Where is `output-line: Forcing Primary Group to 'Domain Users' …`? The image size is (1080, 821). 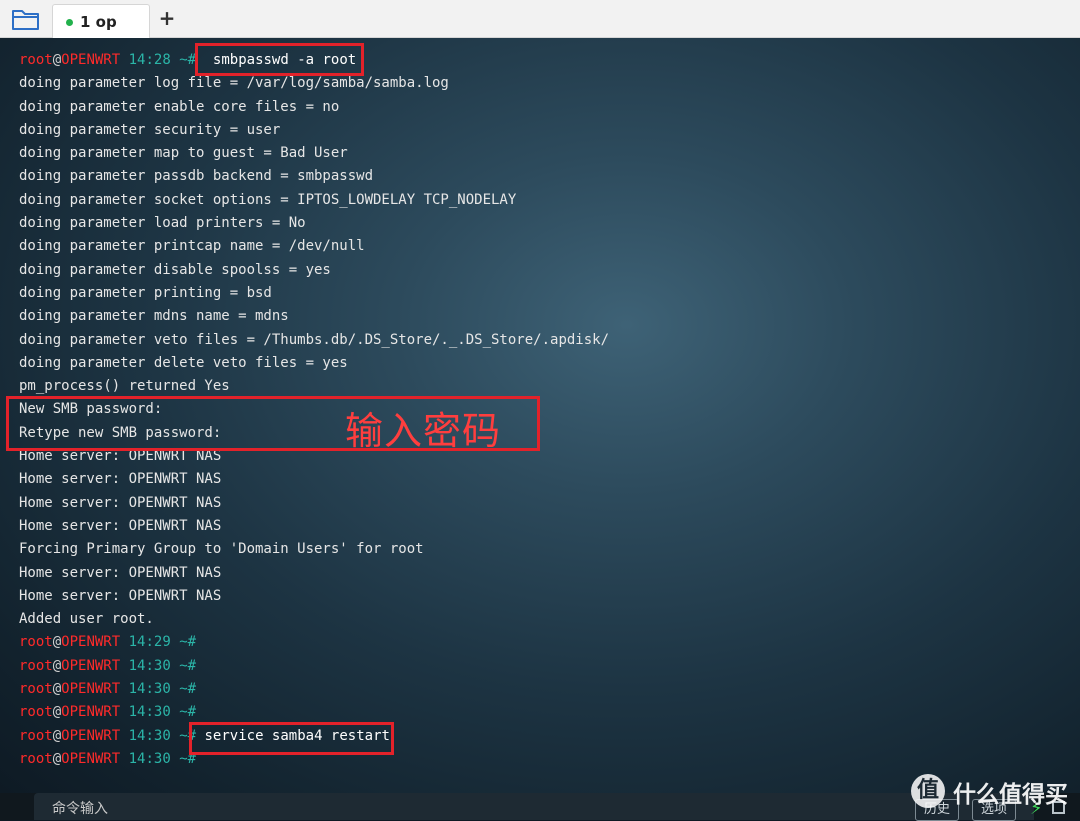 output-line: Forcing Primary Group to 'Domain Users' … is located at coordinates (221, 549).